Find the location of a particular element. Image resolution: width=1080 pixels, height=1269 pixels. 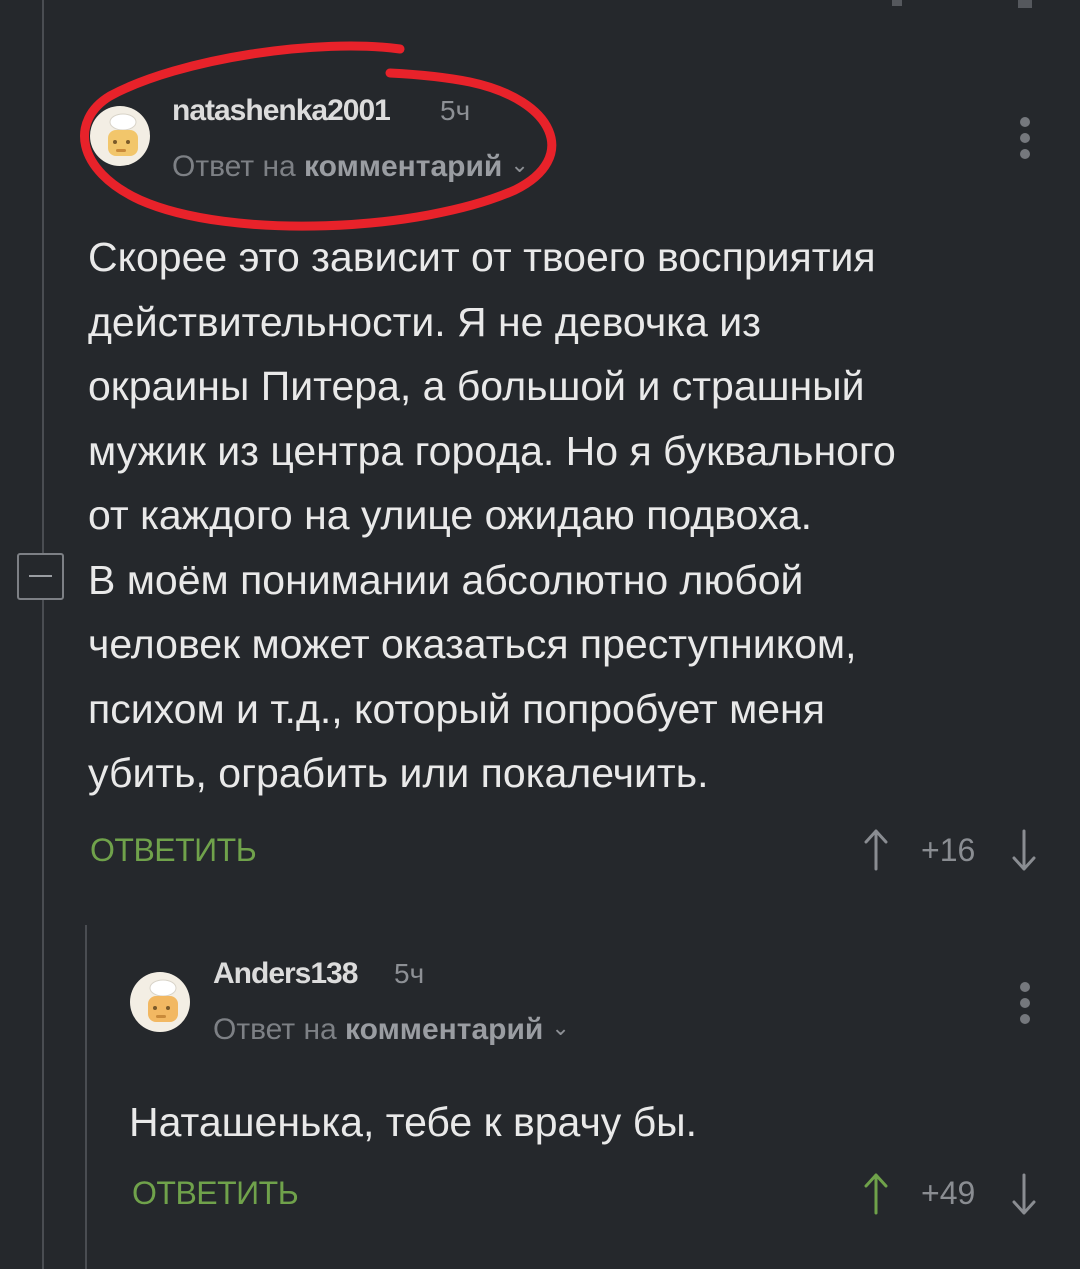

prev-vote-stub is located at coordinates (897, 3).